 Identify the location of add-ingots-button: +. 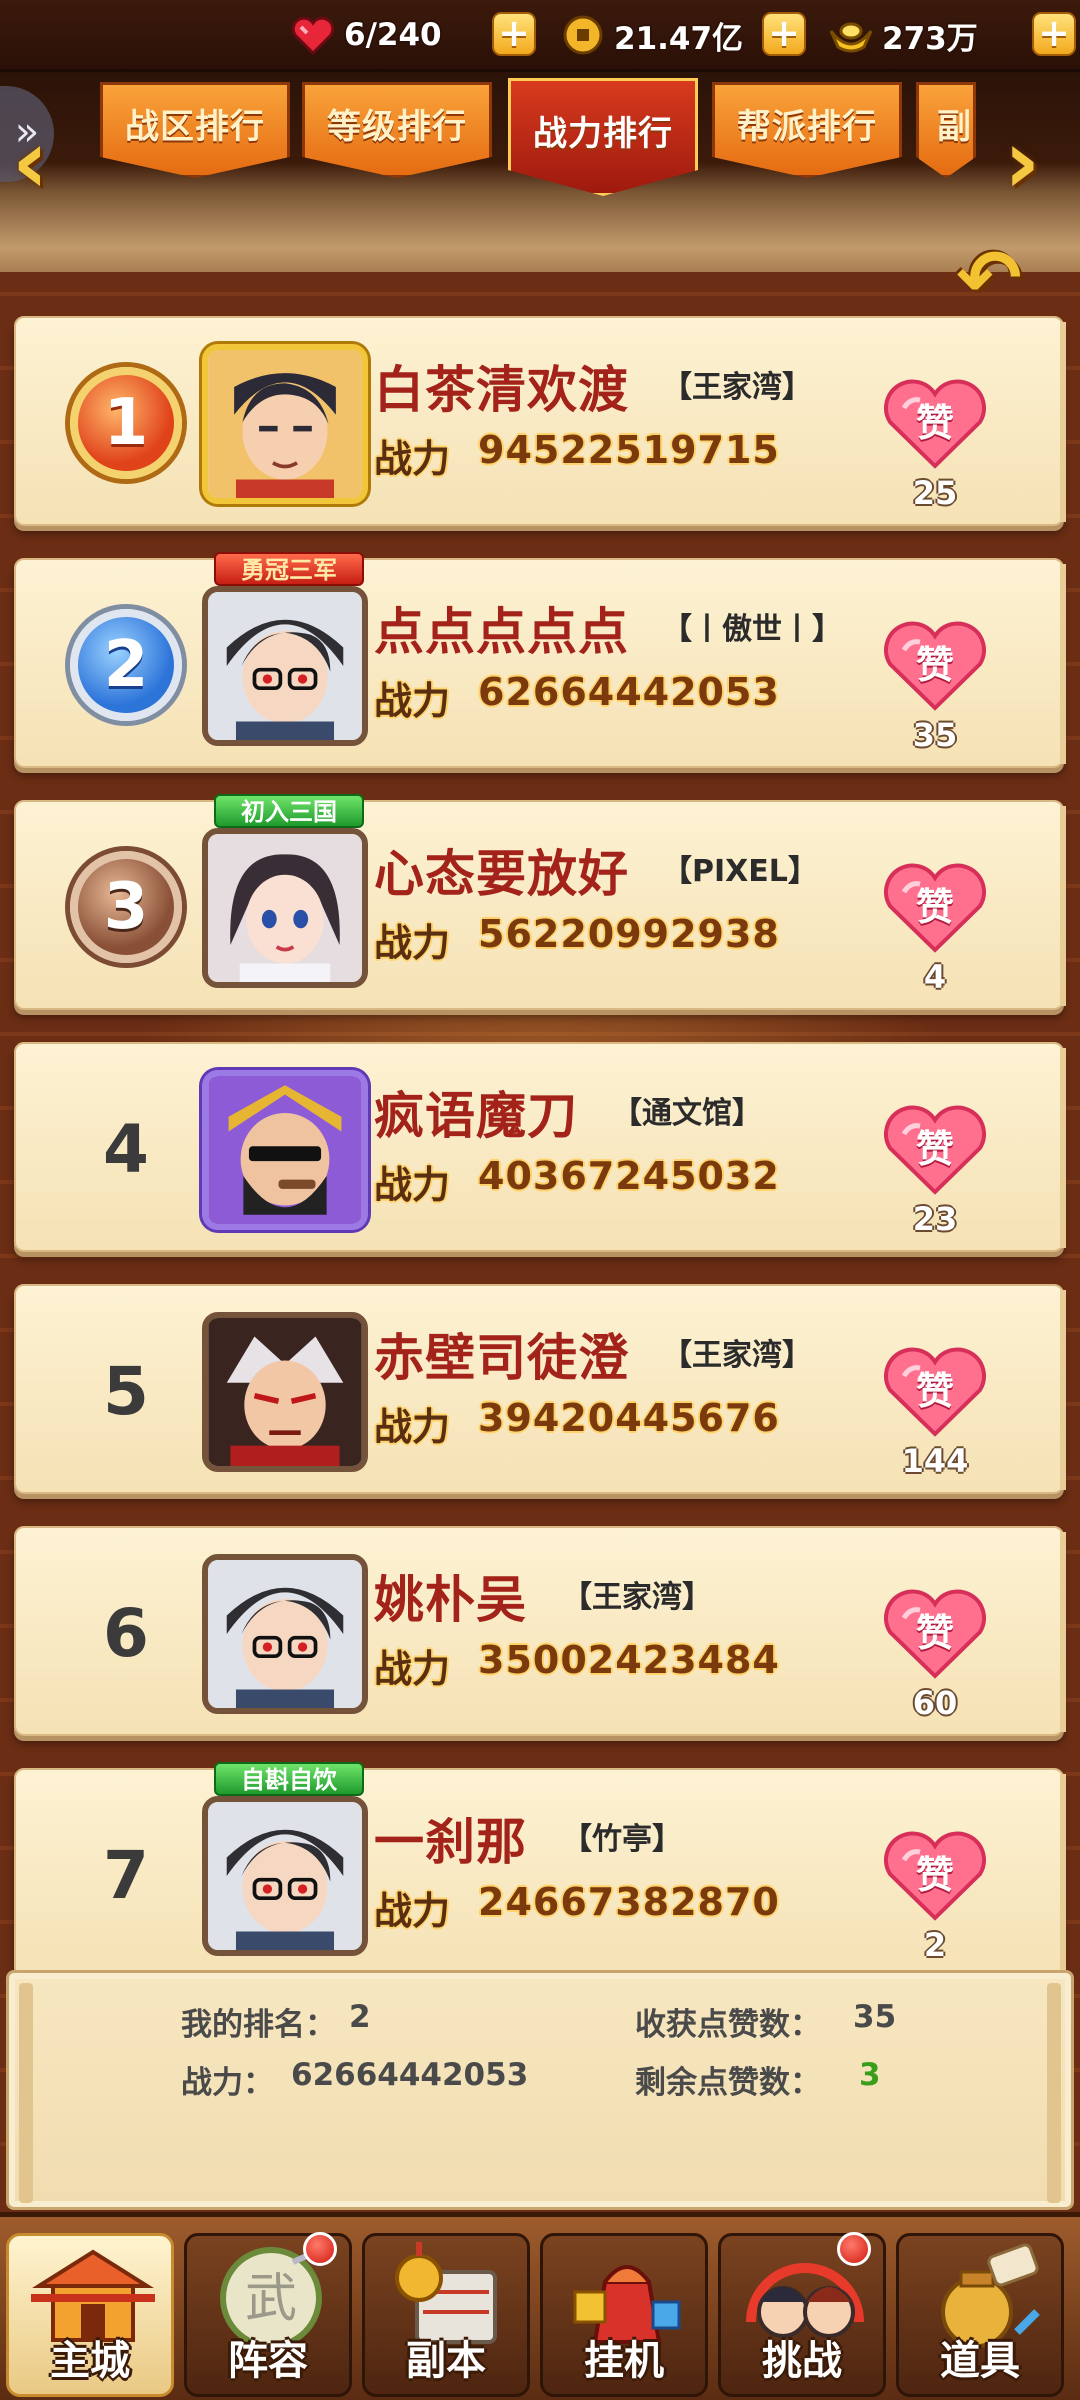
(1054, 34).